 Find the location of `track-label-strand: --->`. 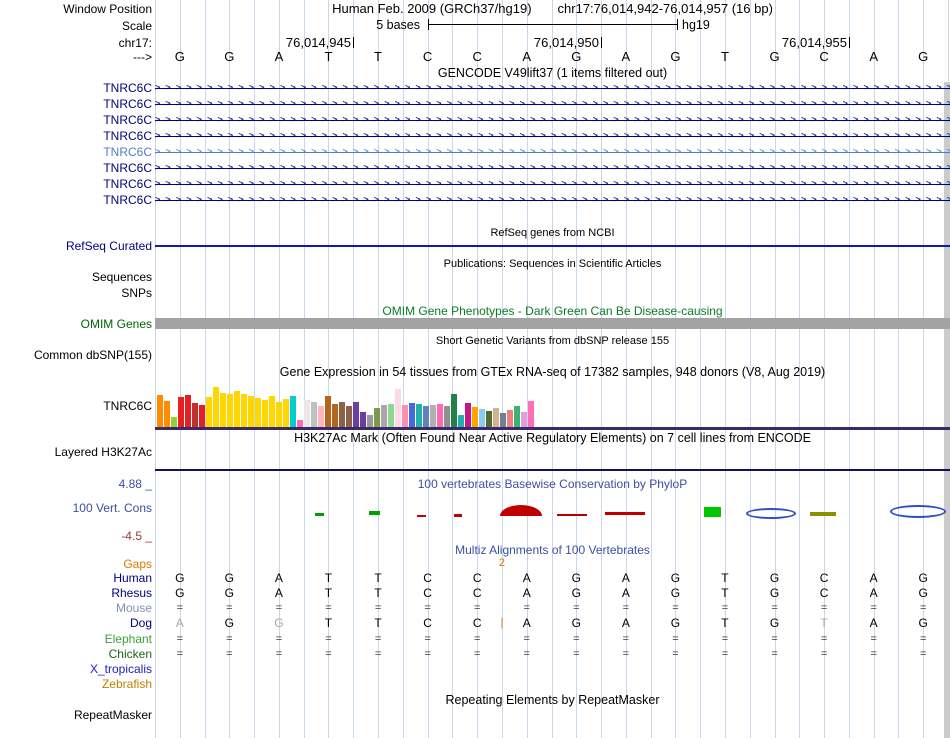

track-label-strand: ---> is located at coordinates (76, 57).